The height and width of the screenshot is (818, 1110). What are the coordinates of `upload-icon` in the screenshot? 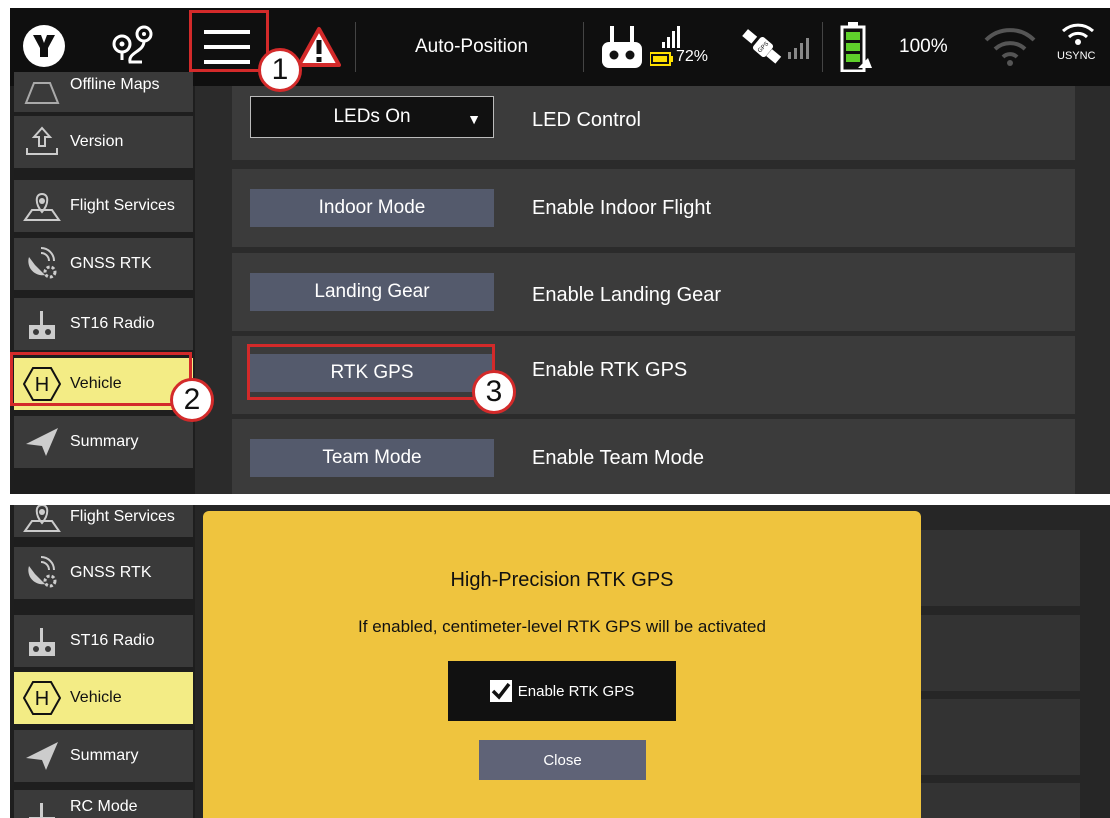 It's located at (42, 142).